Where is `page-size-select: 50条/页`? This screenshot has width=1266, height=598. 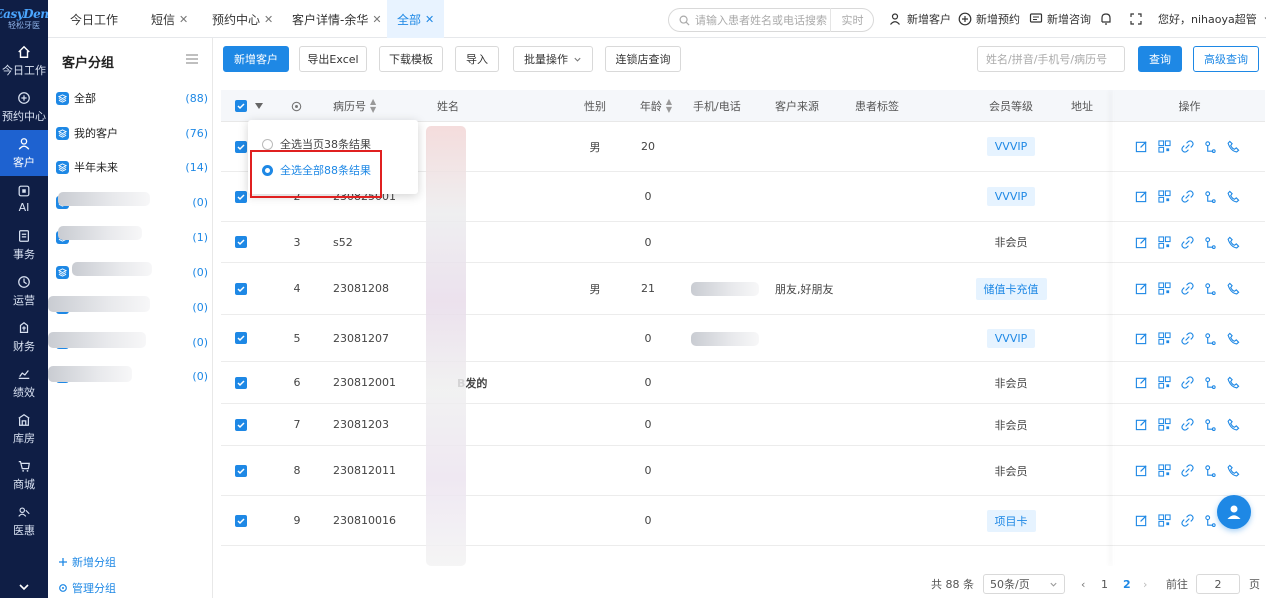
page-size-select: 50条/页 is located at coordinates (1024, 584).